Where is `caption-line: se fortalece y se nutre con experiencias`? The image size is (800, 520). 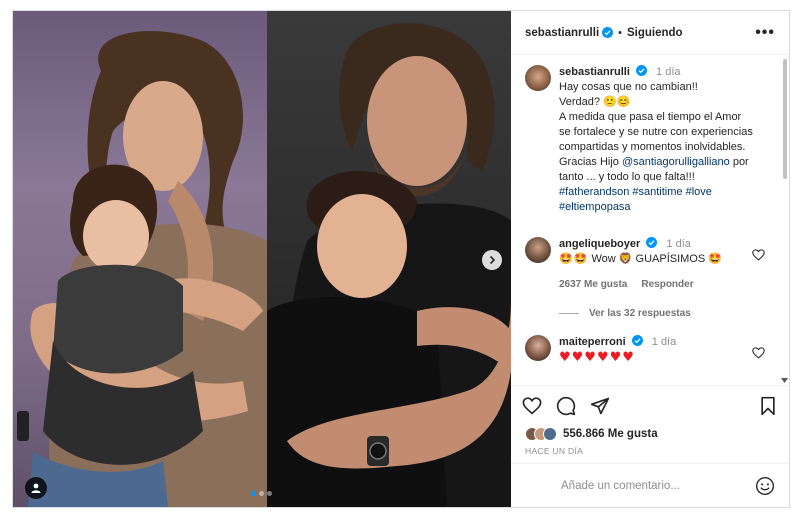 caption-line: se fortalece y se nutre con experiencias is located at coordinates (656, 132).